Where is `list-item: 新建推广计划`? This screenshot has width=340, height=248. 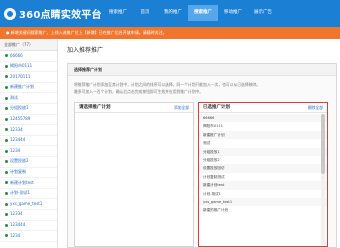 list-item: 新建推广计划 is located at coordinates (263, 135).